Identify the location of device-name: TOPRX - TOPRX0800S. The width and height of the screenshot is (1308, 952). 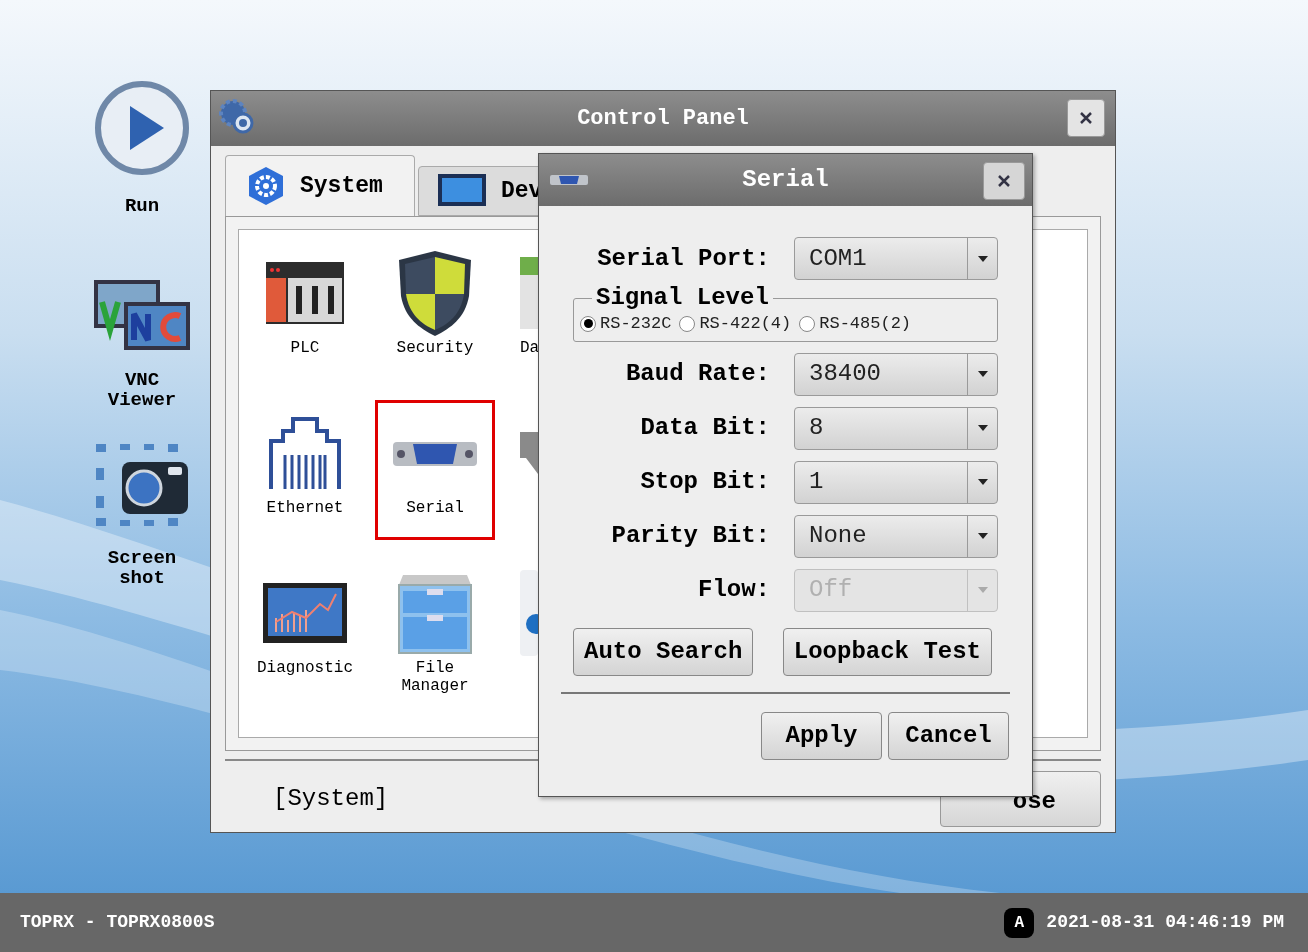
(117, 922).